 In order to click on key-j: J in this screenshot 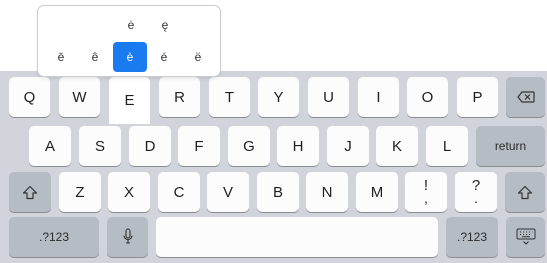, I will do `click(348, 146)`.